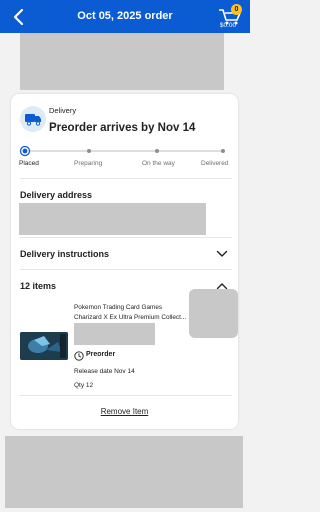 This screenshot has width=320, height=512. Describe the element at coordinates (122, 151) in the screenshot. I see `delivery-progress-tracker` at that location.